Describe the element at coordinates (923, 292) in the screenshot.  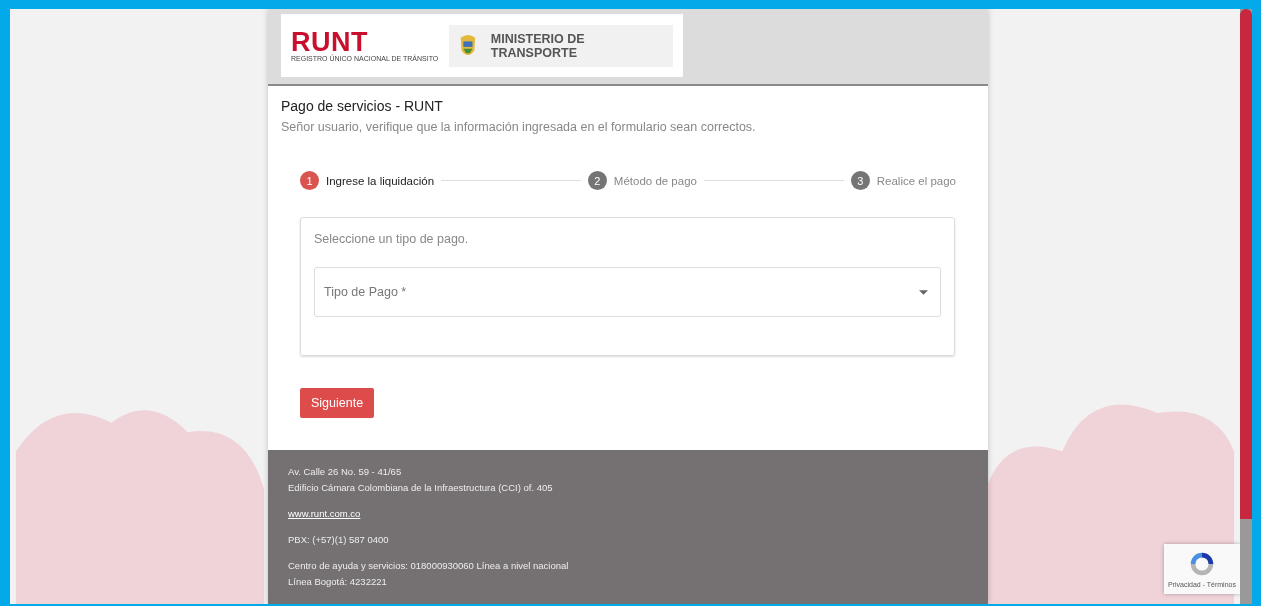
I see `caret-icon` at that location.